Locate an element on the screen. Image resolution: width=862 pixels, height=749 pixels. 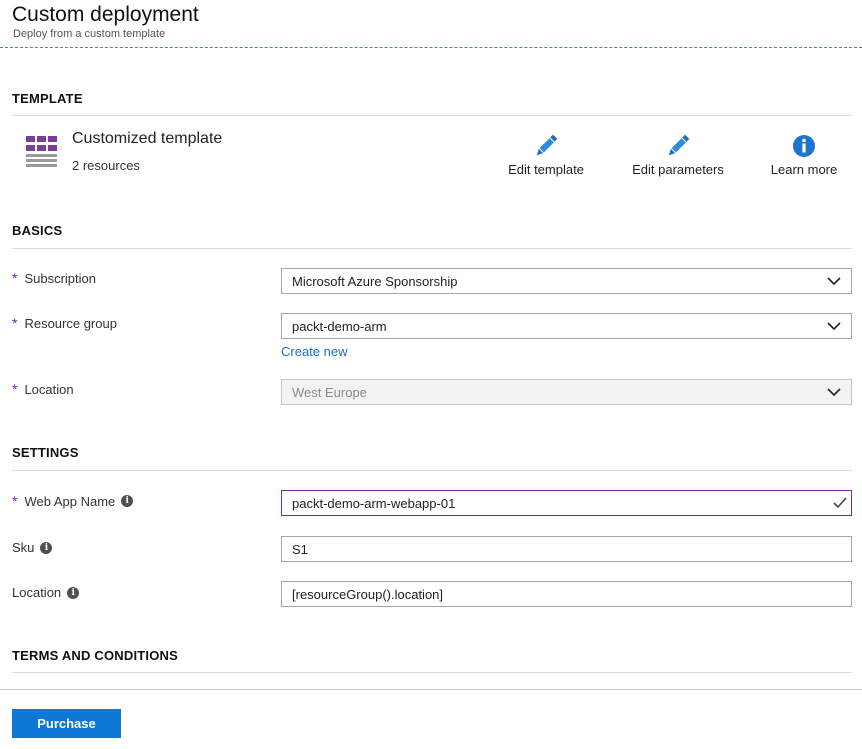
learn-more-label: Learn more is located at coordinates (804, 169).